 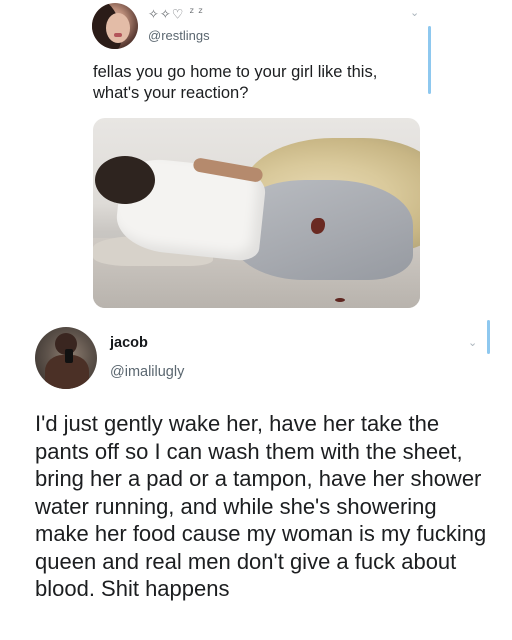 I want to click on avatar-restlings, so click(x=115, y=26).